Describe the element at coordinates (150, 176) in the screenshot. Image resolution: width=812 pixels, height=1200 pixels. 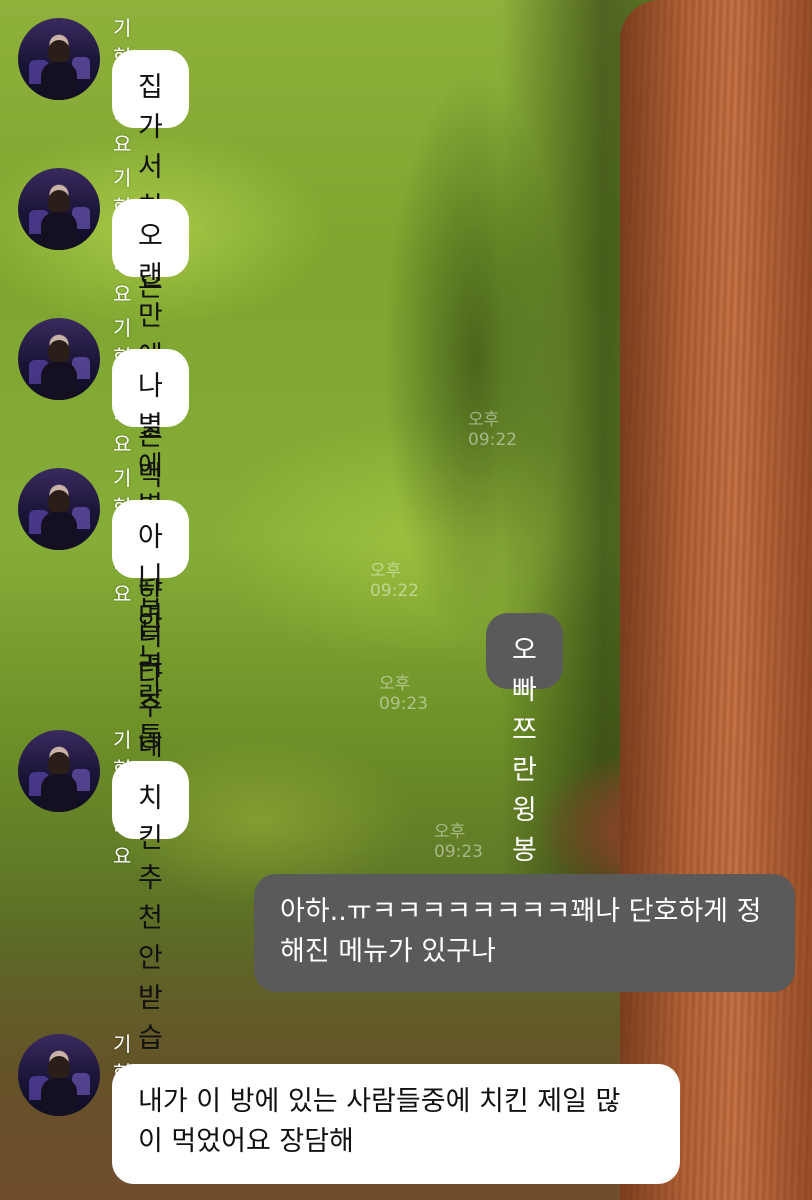
I see `message-bubble: 집가서 치킨은` at that location.